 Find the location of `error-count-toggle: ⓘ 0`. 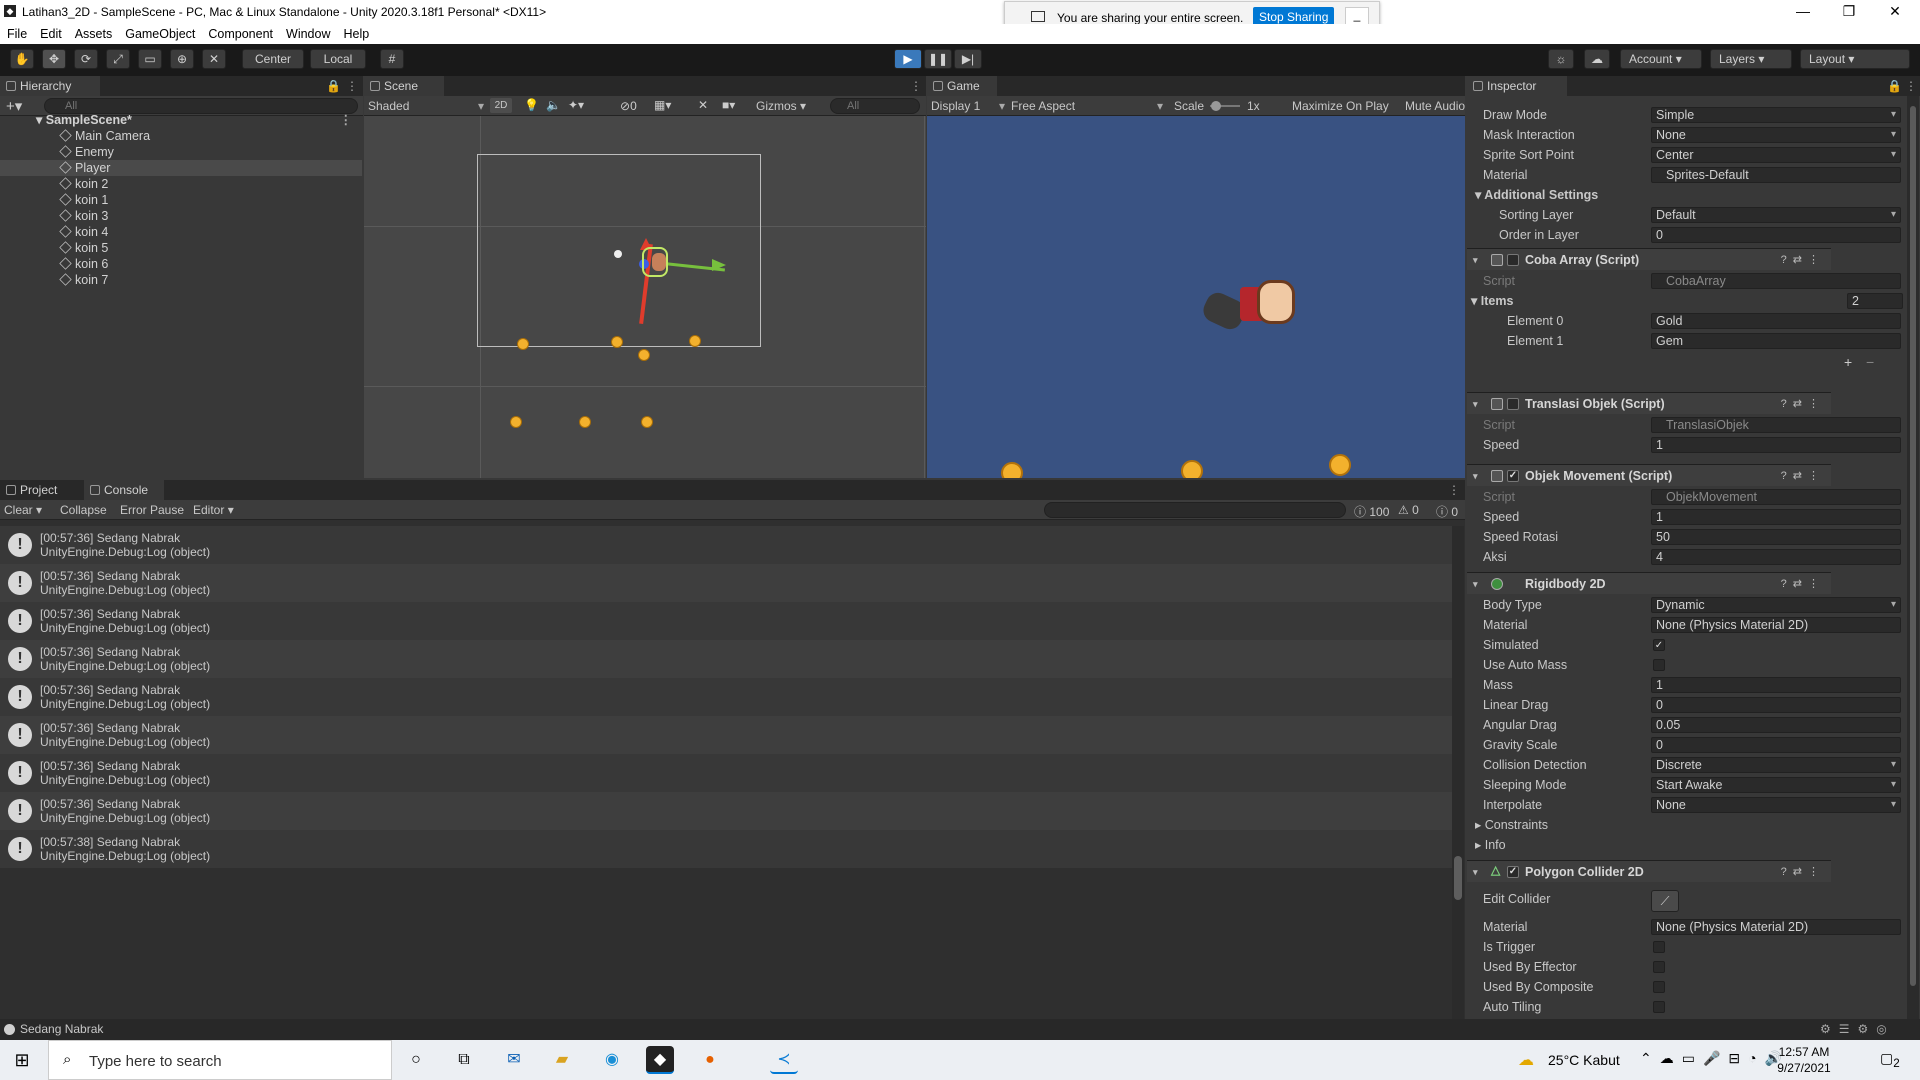

error-count-toggle: ⓘ 0 is located at coordinates (1447, 511).